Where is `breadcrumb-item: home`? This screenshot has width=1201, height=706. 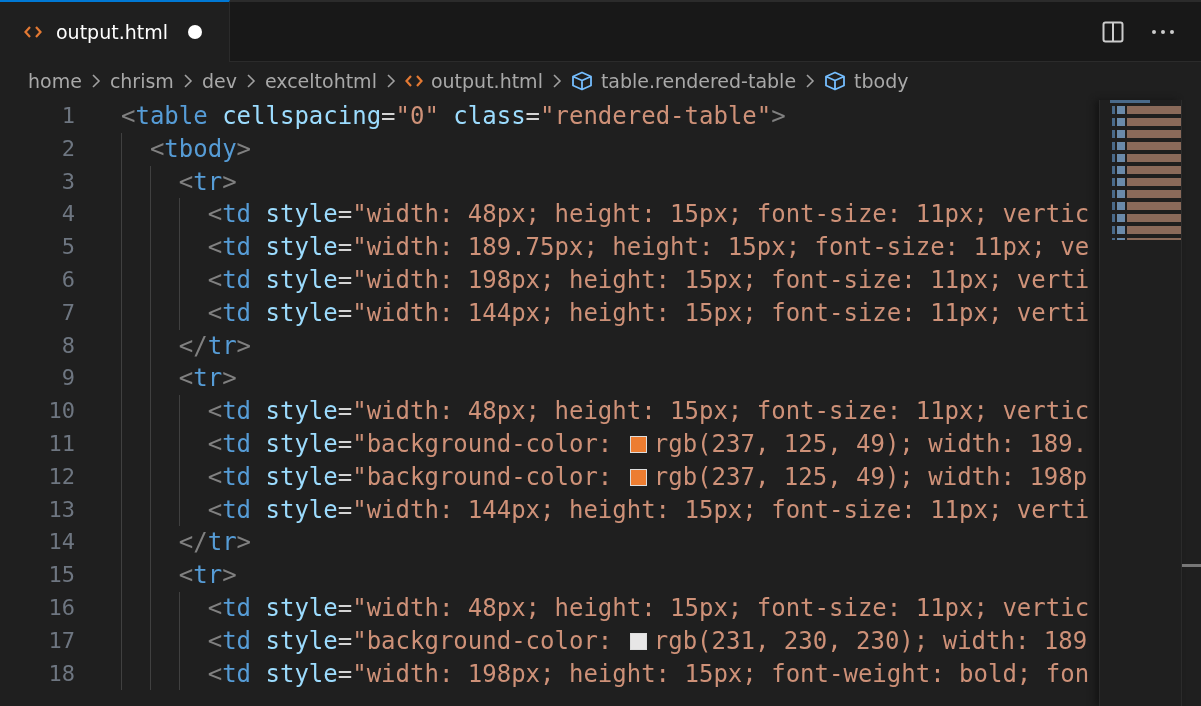 breadcrumb-item: home is located at coordinates (55, 81).